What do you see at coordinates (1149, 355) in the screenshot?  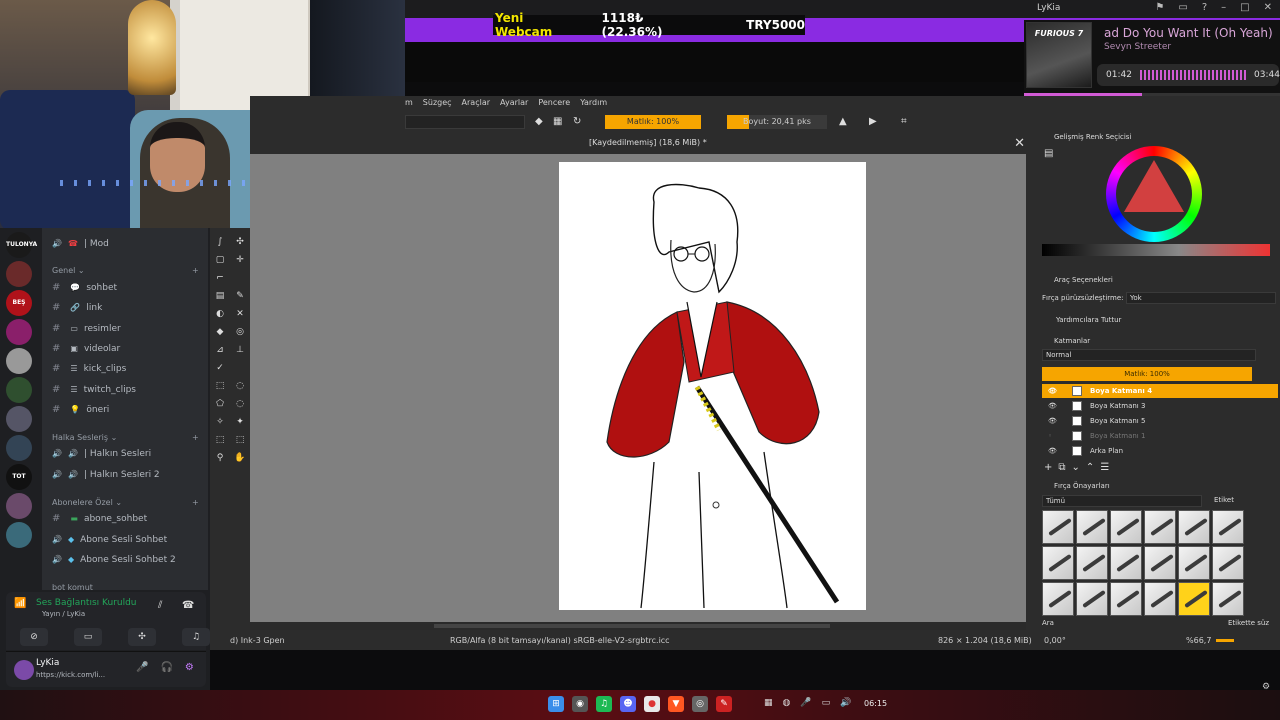 I see `blend-mode-select: Normal` at bounding box center [1149, 355].